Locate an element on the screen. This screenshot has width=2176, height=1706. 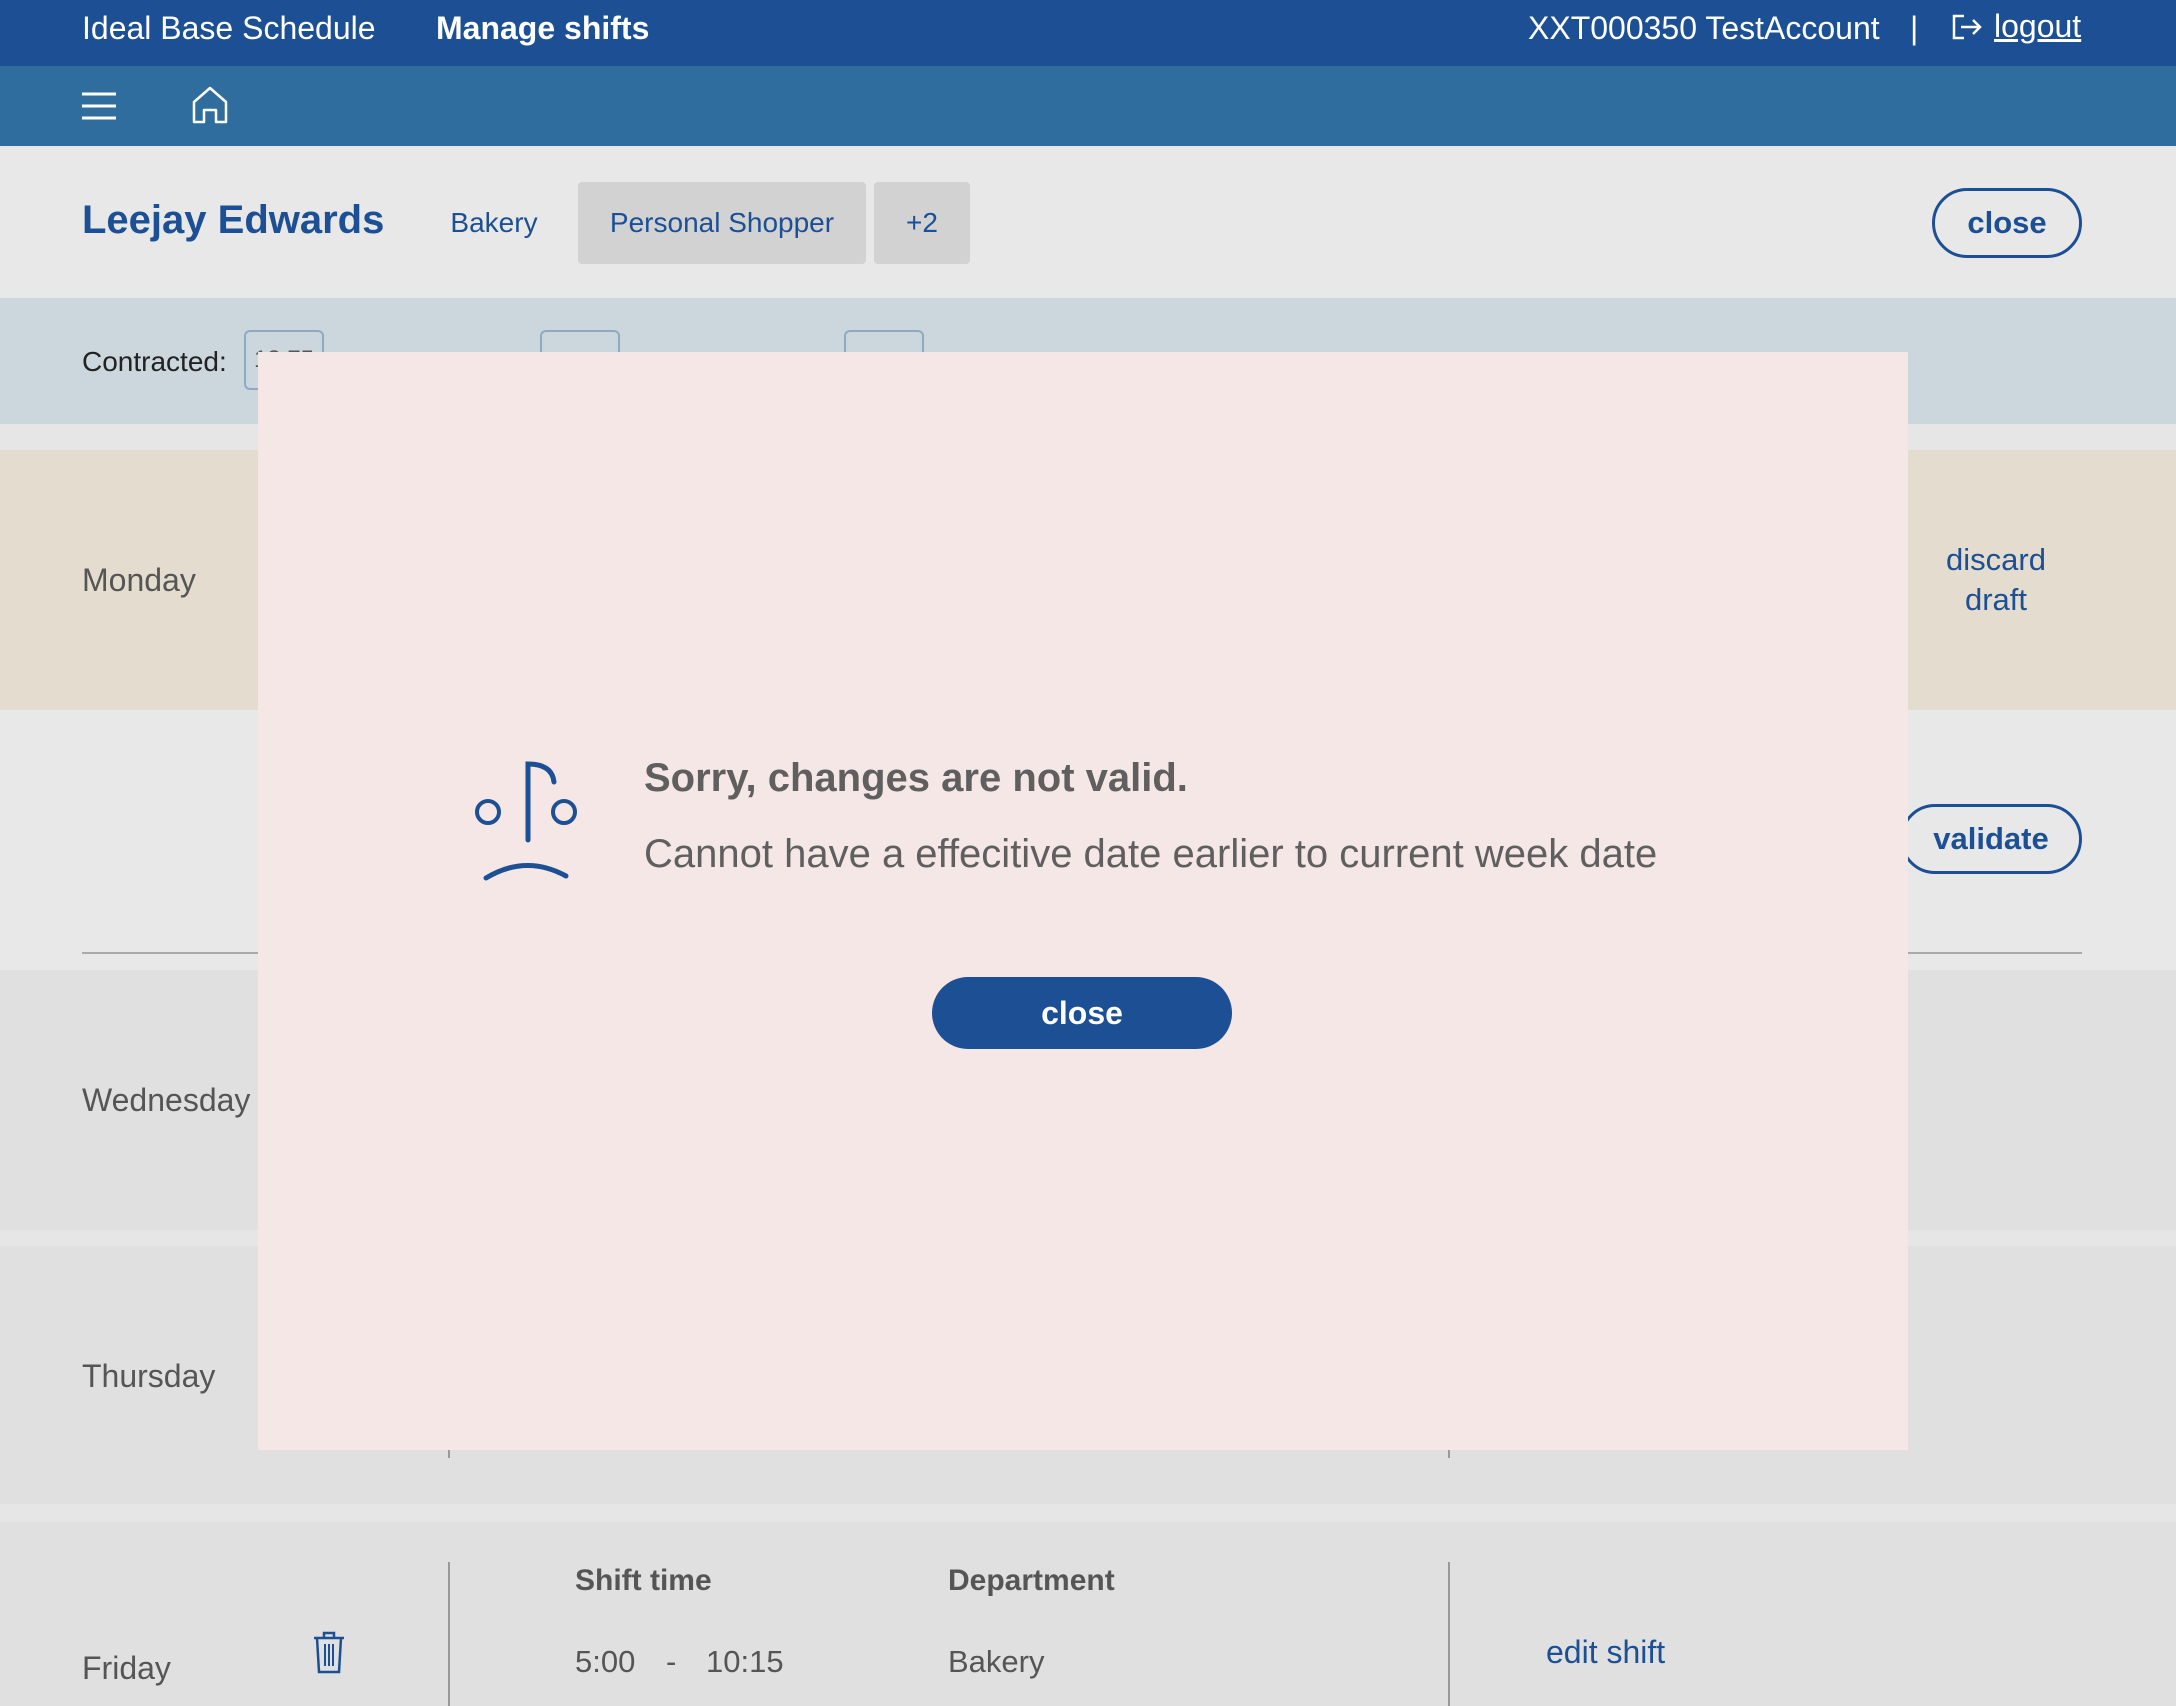
day-label-friday: Friday is located at coordinates (126, 1668).